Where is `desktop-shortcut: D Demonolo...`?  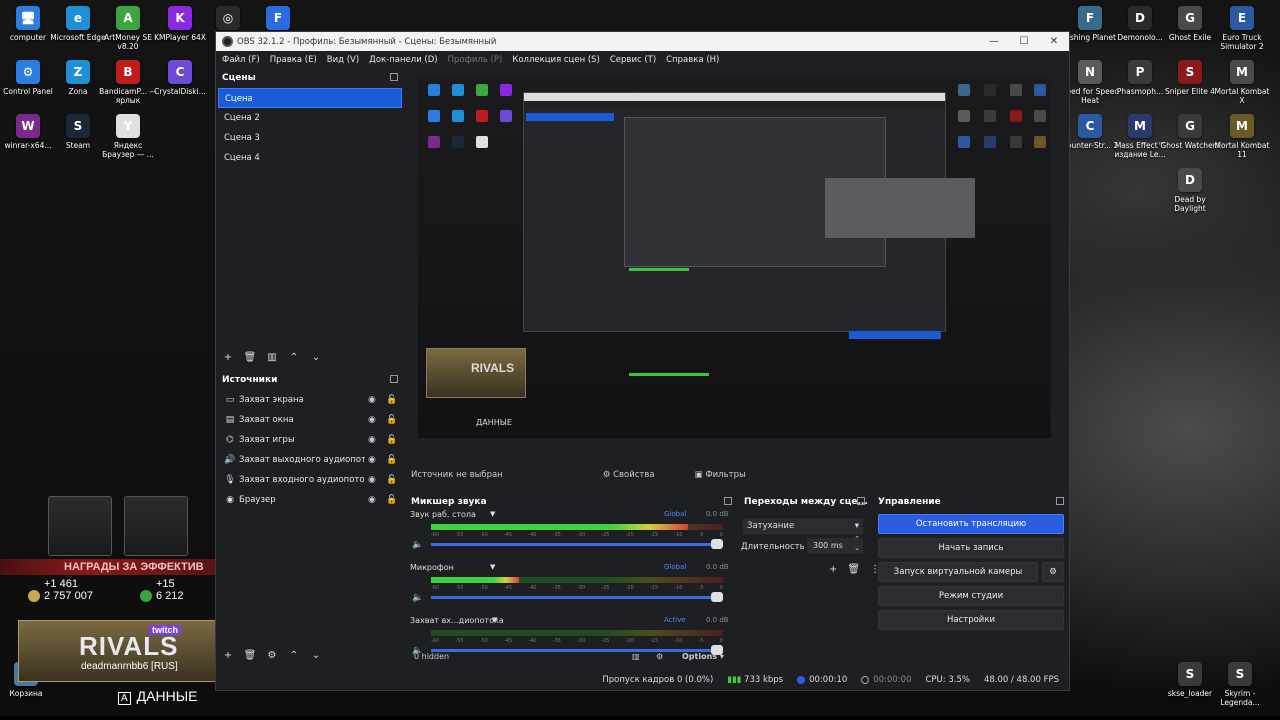 desktop-shortcut: D Demonolo... is located at coordinates (1140, 31).